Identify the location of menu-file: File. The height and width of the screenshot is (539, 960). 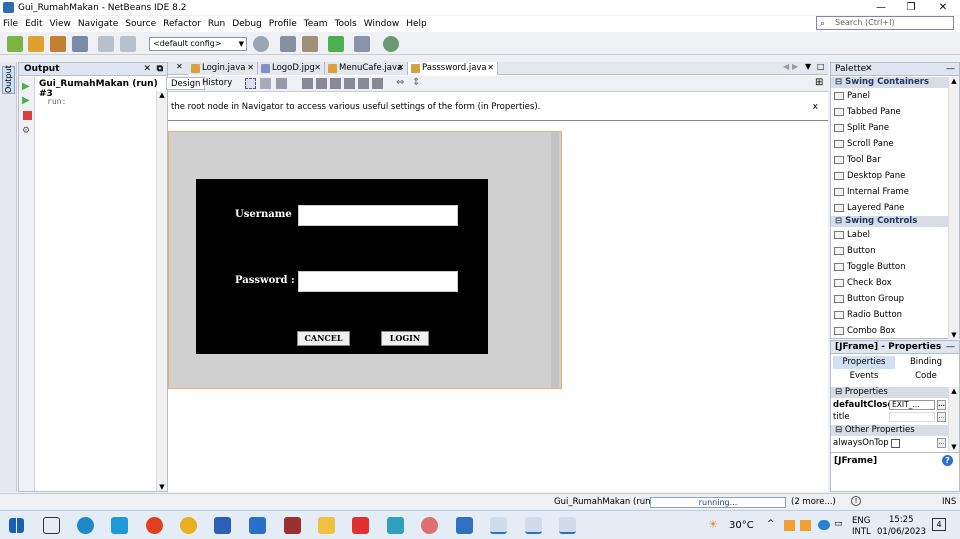
(10, 24).